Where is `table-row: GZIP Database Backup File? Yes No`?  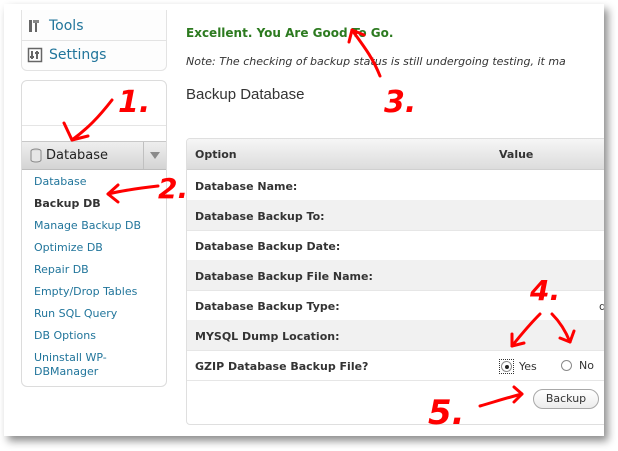 table-row: GZIP Database Backup File? Yes No is located at coordinates (395, 365).